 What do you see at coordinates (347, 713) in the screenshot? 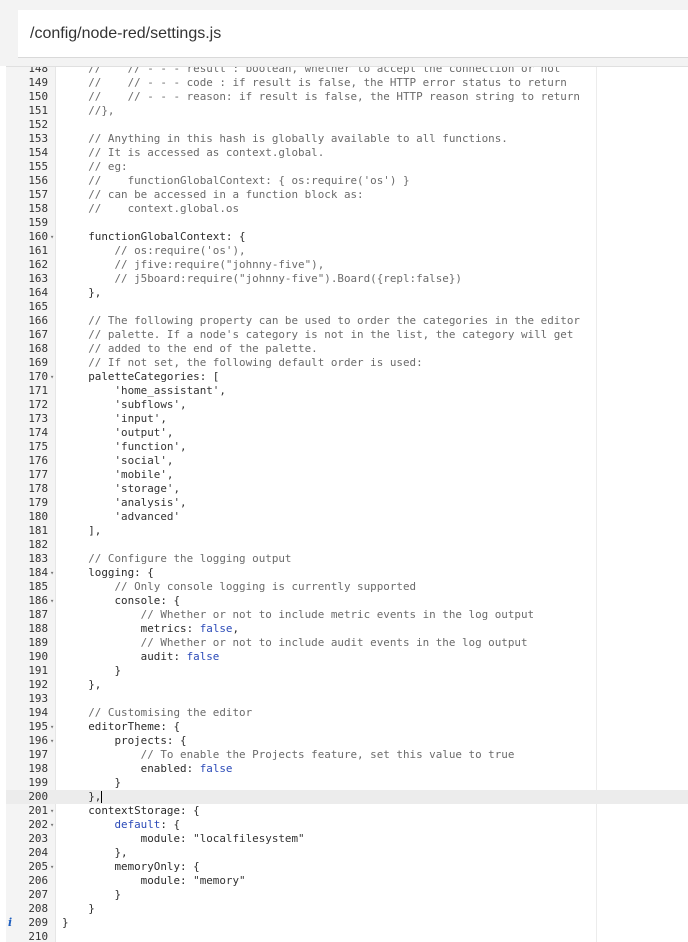
I see `code-line: 194 // Customising the editor` at bounding box center [347, 713].